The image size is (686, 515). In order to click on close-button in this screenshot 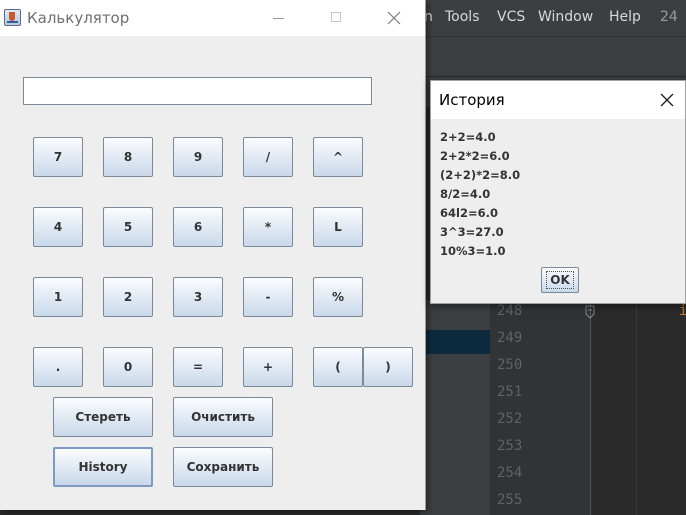, I will do `click(394, 18)`.